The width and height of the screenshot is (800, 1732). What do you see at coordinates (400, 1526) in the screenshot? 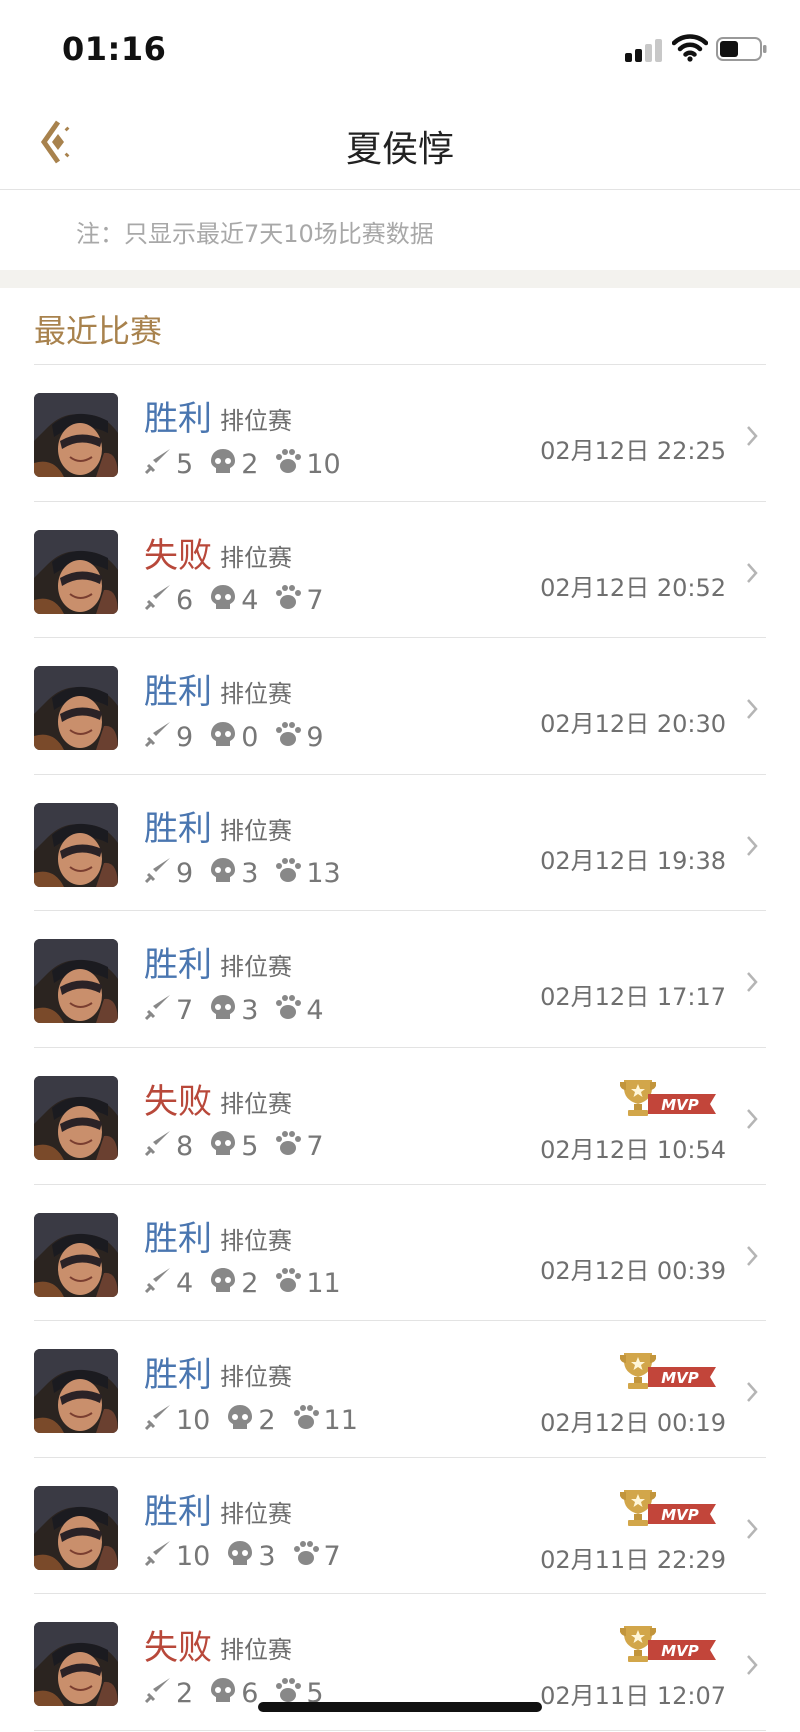
I see `match-row: 胜利 排位赛 10 3 7 MVP 02月11日 22:29` at bounding box center [400, 1526].